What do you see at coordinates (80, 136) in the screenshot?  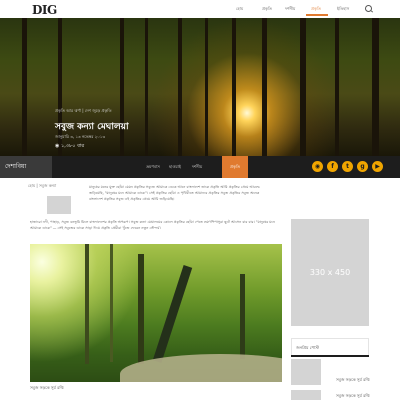 I see `hero-date: জানুয়ারি ৩, ১৩ নভেম্বর ২০১৩` at bounding box center [80, 136].